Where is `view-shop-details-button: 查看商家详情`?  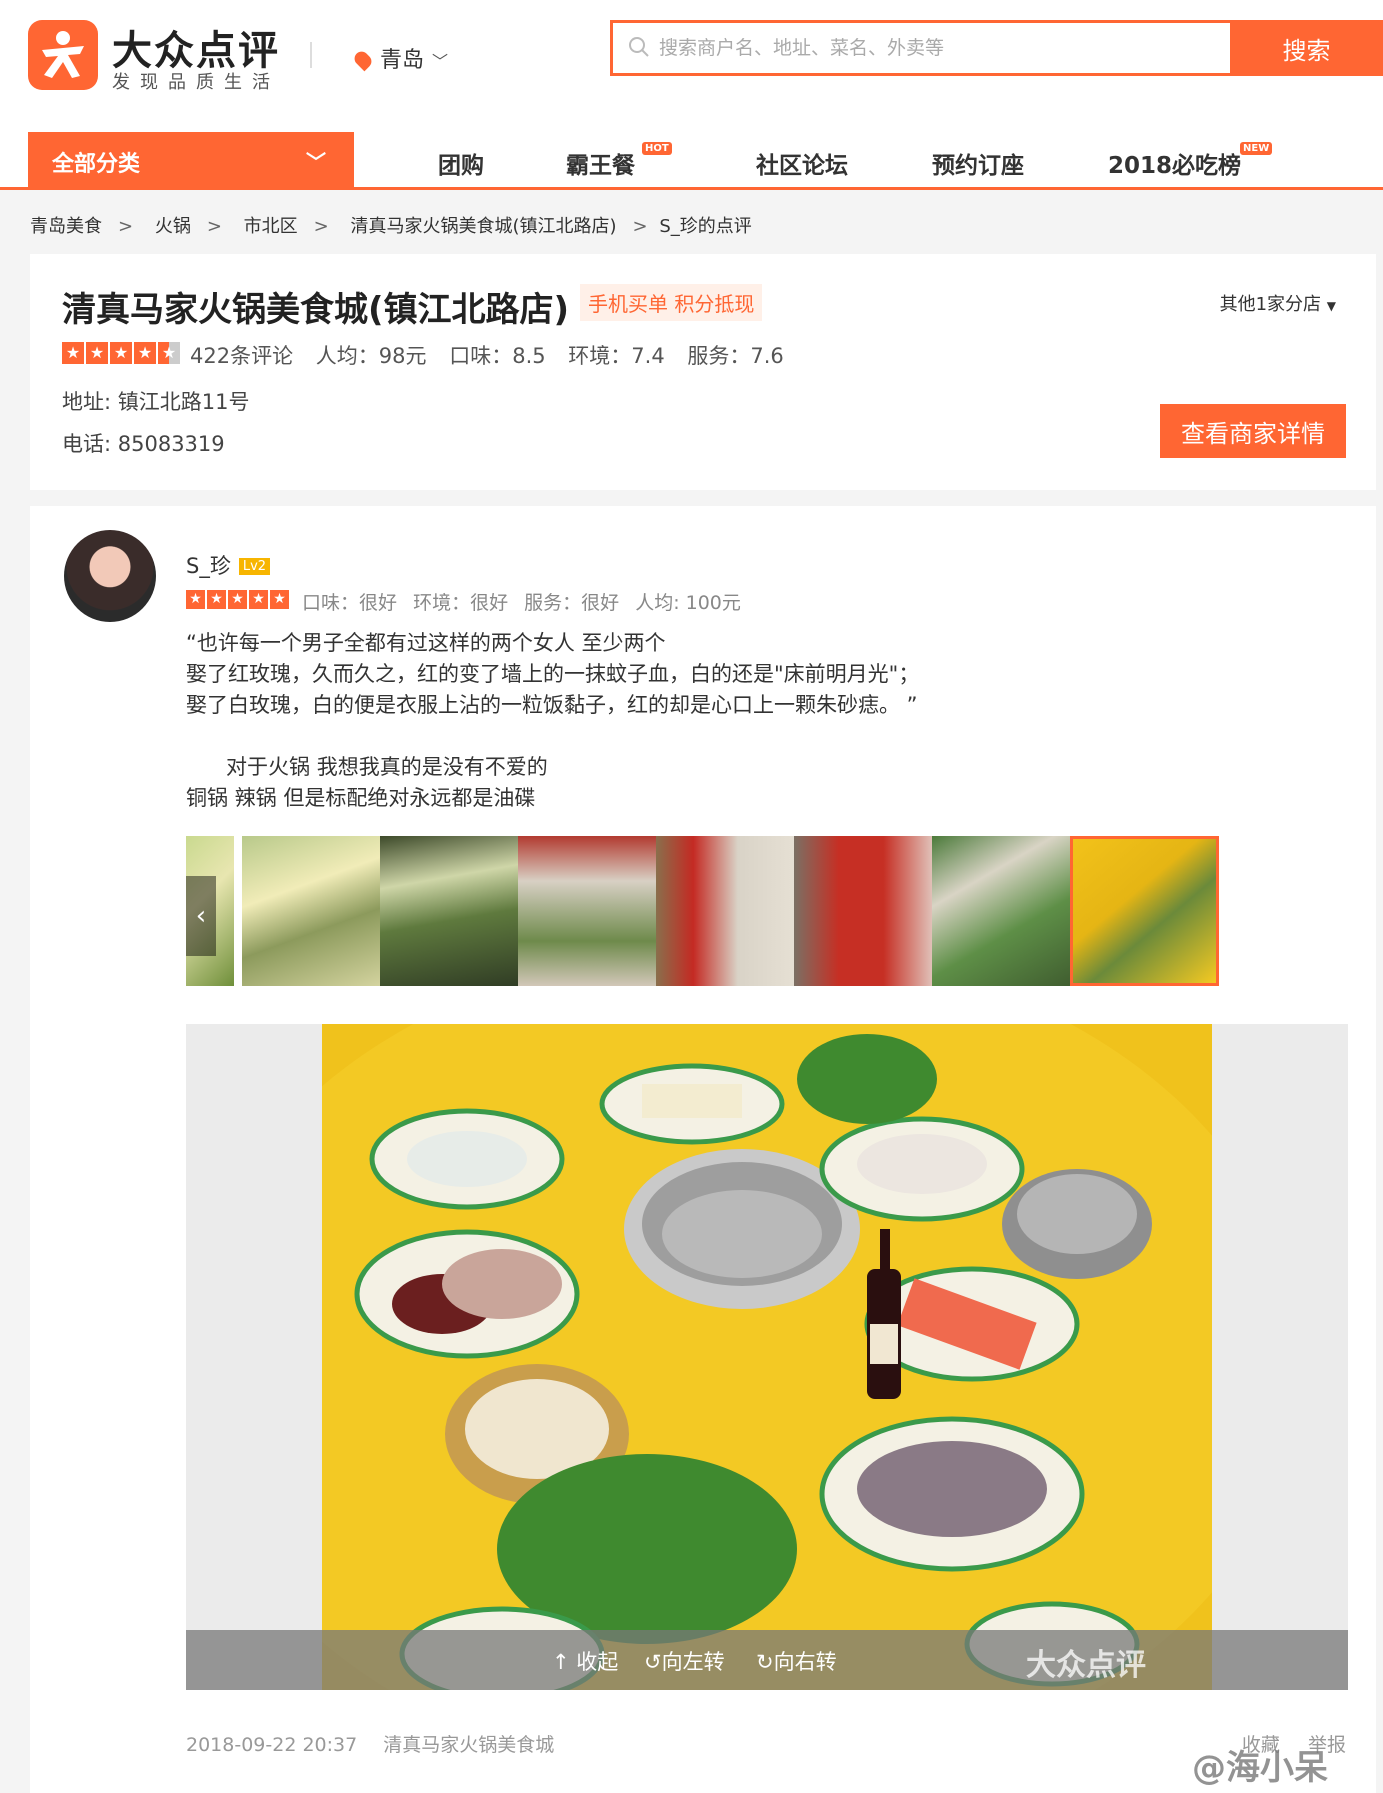 view-shop-details-button: 查看商家详情 is located at coordinates (1253, 431).